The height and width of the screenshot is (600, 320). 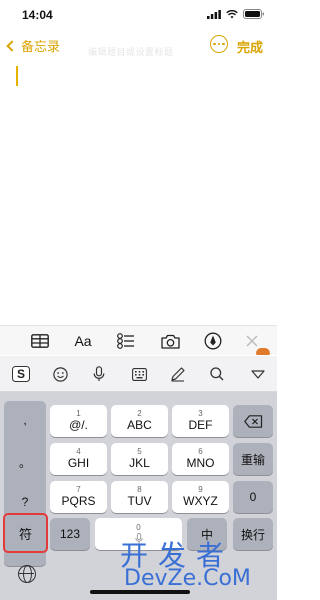 What do you see at coordinates (25, 533) in the screenshot?
I see `symbol-key: 符` at bounding box center [25, 533].